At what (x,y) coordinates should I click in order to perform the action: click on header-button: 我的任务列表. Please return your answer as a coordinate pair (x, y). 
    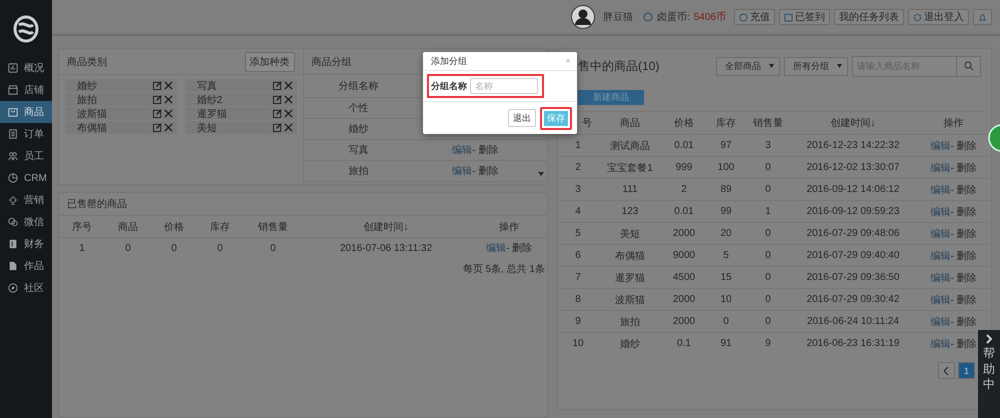
    Looking at the image, I should click on (869, 17).